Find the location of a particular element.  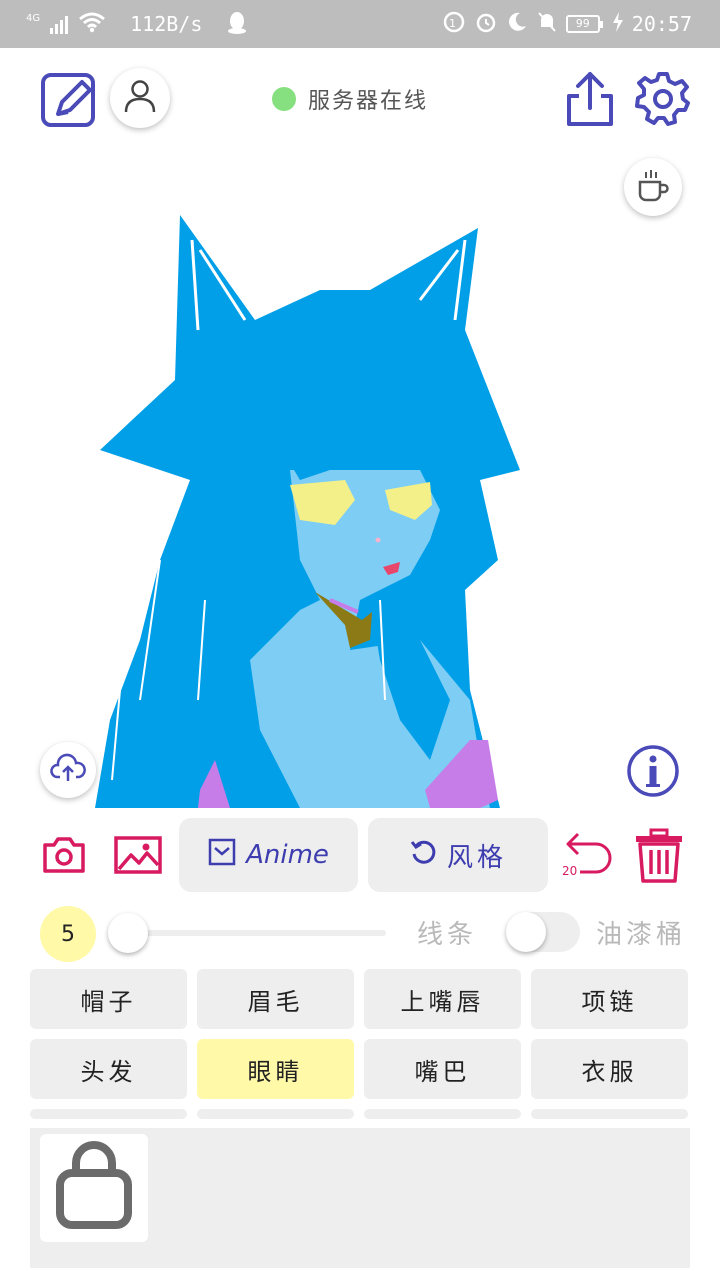

undo-count: 20 is located at coordinates (570, 871).